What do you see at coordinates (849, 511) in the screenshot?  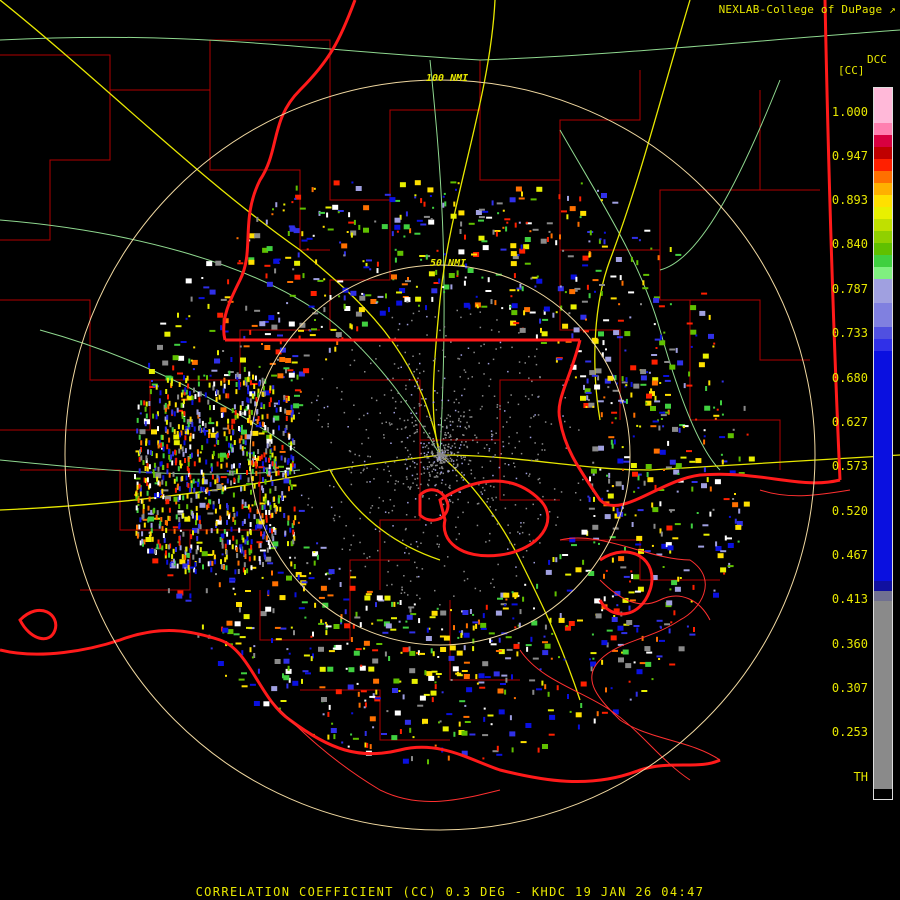 I see `tick-label: 0.520` at bounding box center [849, 511].